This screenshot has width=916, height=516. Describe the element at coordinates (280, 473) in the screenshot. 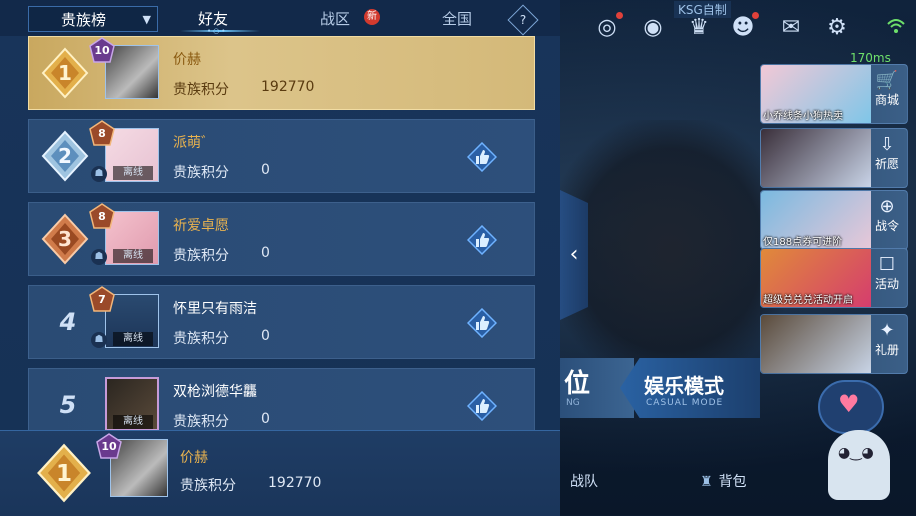

I see `my-rank-footer: 1 10 价赫 贵族积分 192770` at that location.